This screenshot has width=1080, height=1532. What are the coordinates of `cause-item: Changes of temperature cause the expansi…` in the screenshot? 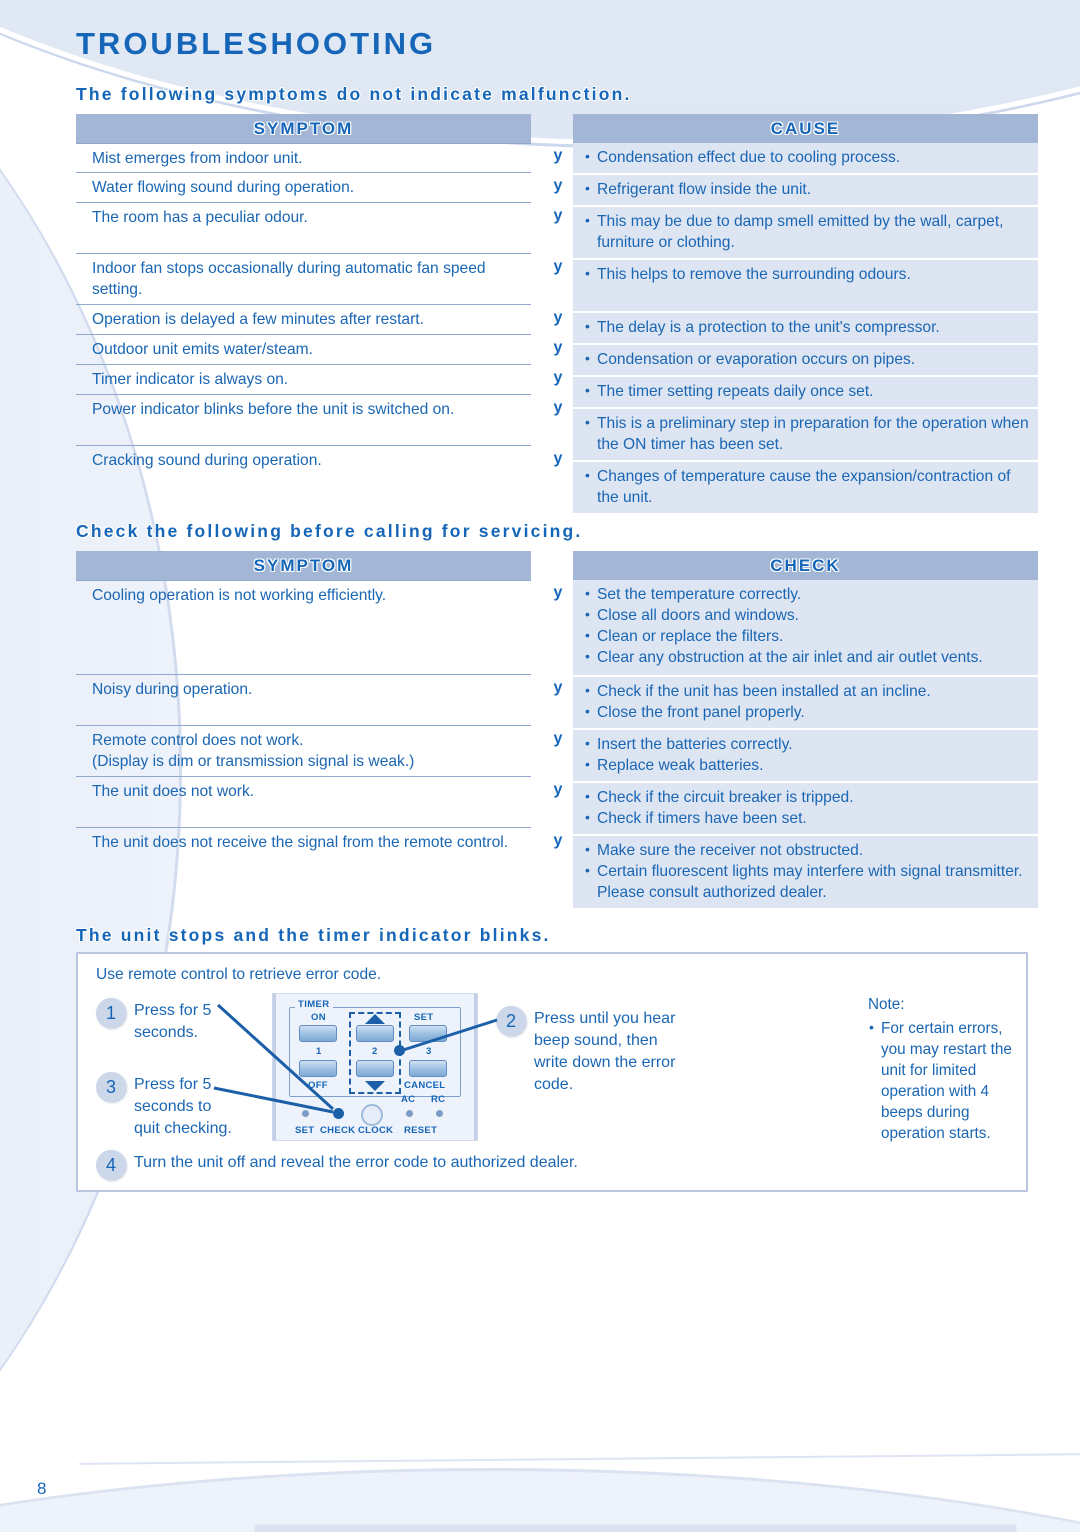 It's located at (806, 486).